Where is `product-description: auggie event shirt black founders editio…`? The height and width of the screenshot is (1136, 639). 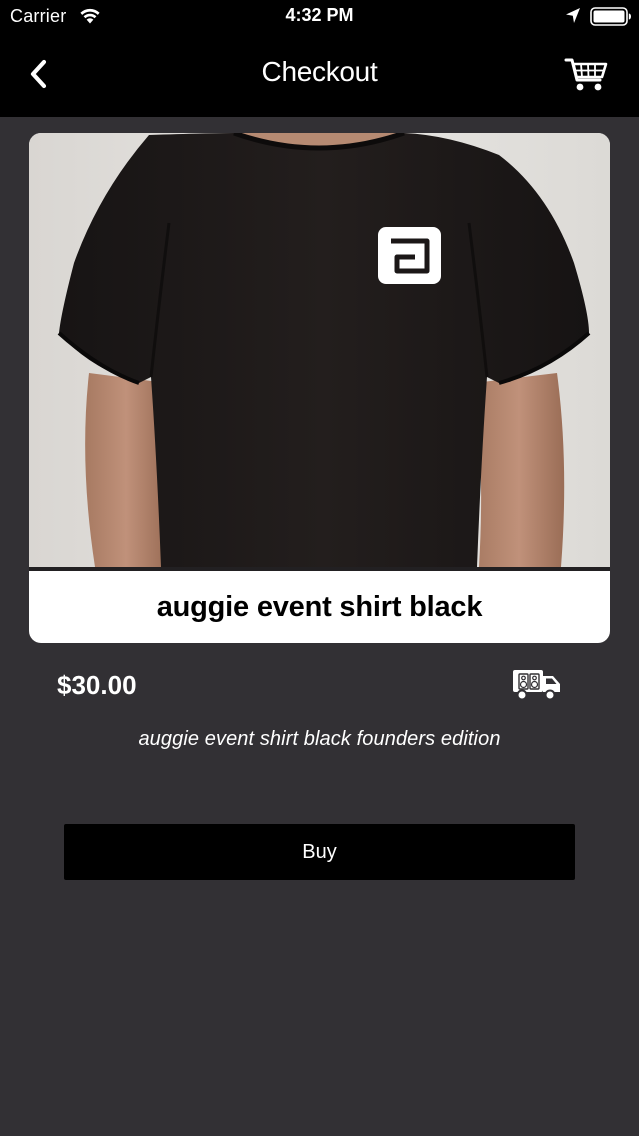
product-description: auggie event shirt black founders editio… is located at coordinates (319, 739).